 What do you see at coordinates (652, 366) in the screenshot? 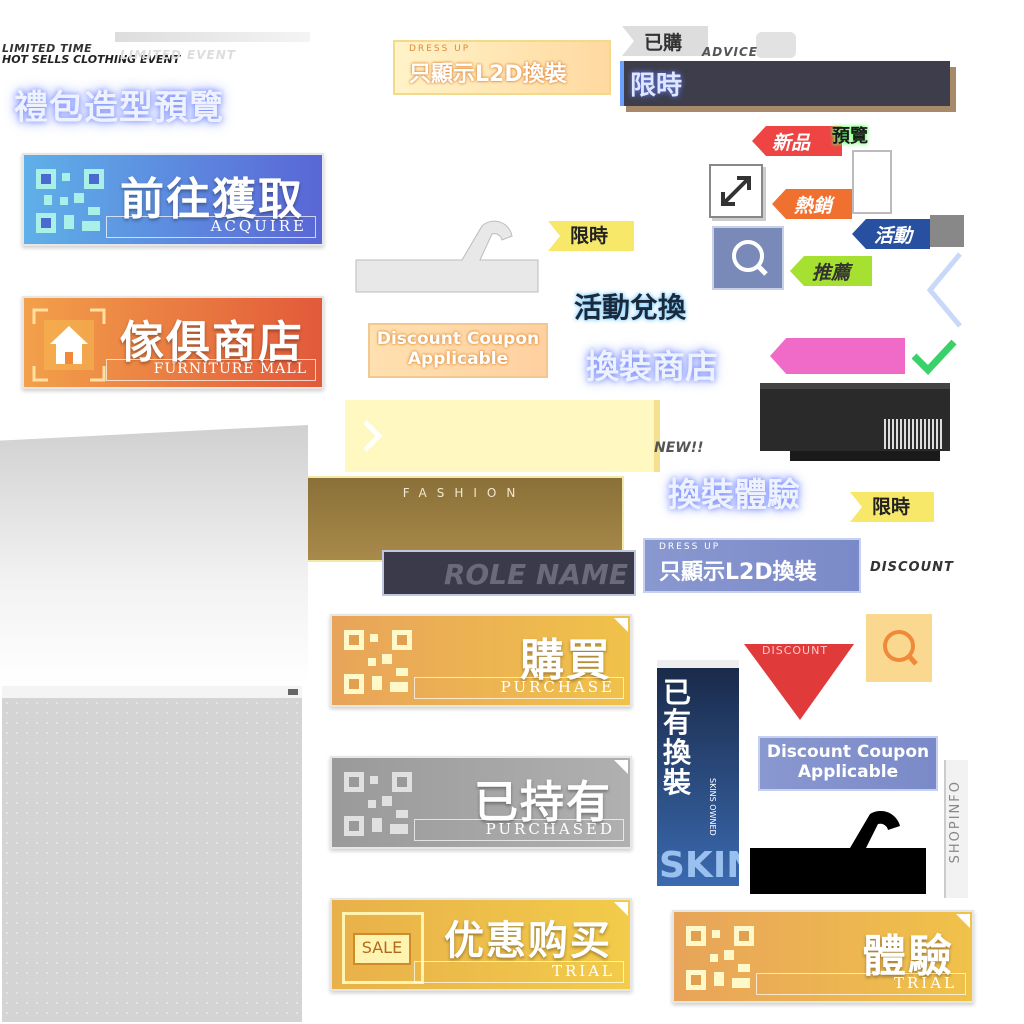
I see `outfit-shop-title: 換裝商店` at bounding box center [652, 366].